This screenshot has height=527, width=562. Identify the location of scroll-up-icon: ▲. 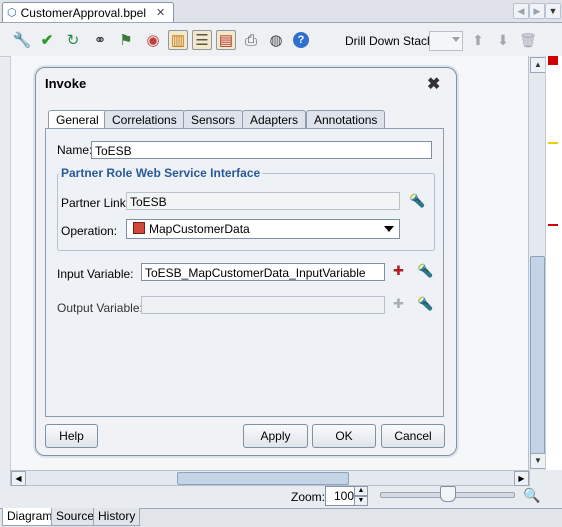
(538, 65).